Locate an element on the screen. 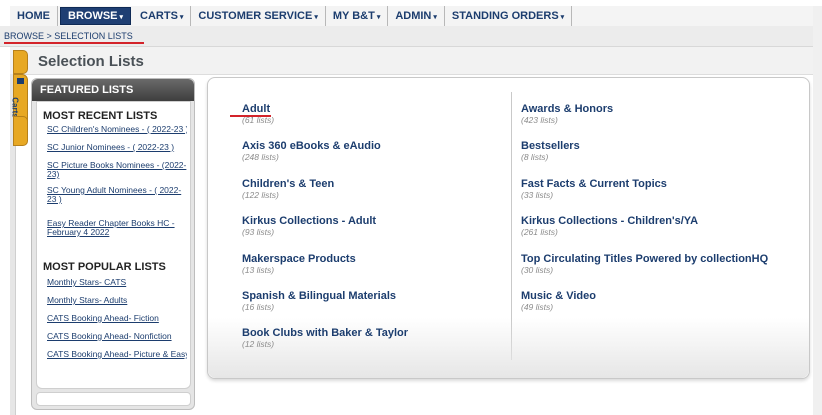 This screenshot has width=822, height=415. category-name: Fast Facts & Current Topics is located at coordinates (656, 184).